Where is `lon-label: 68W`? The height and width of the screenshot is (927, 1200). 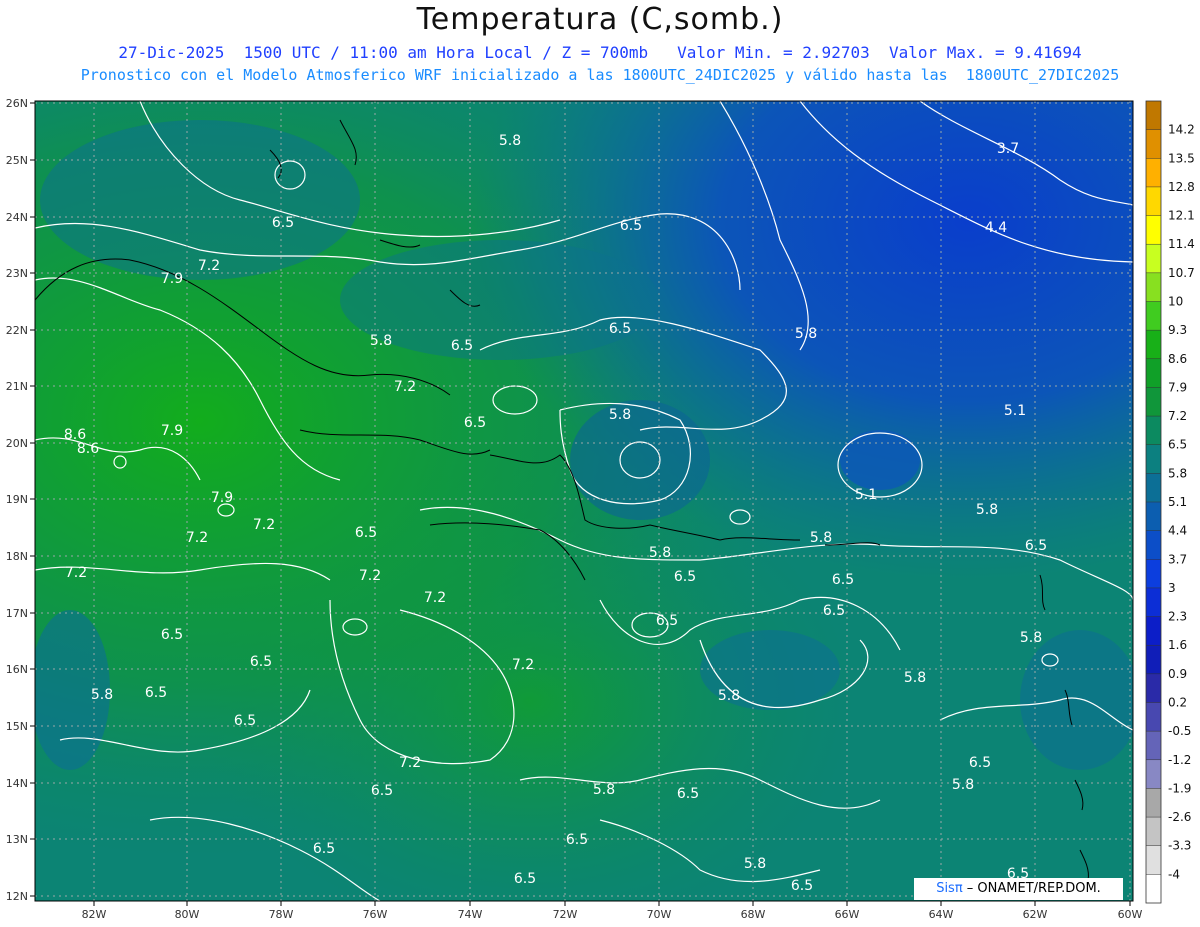 lon-label: 68W is located at coordinates (753, 914).